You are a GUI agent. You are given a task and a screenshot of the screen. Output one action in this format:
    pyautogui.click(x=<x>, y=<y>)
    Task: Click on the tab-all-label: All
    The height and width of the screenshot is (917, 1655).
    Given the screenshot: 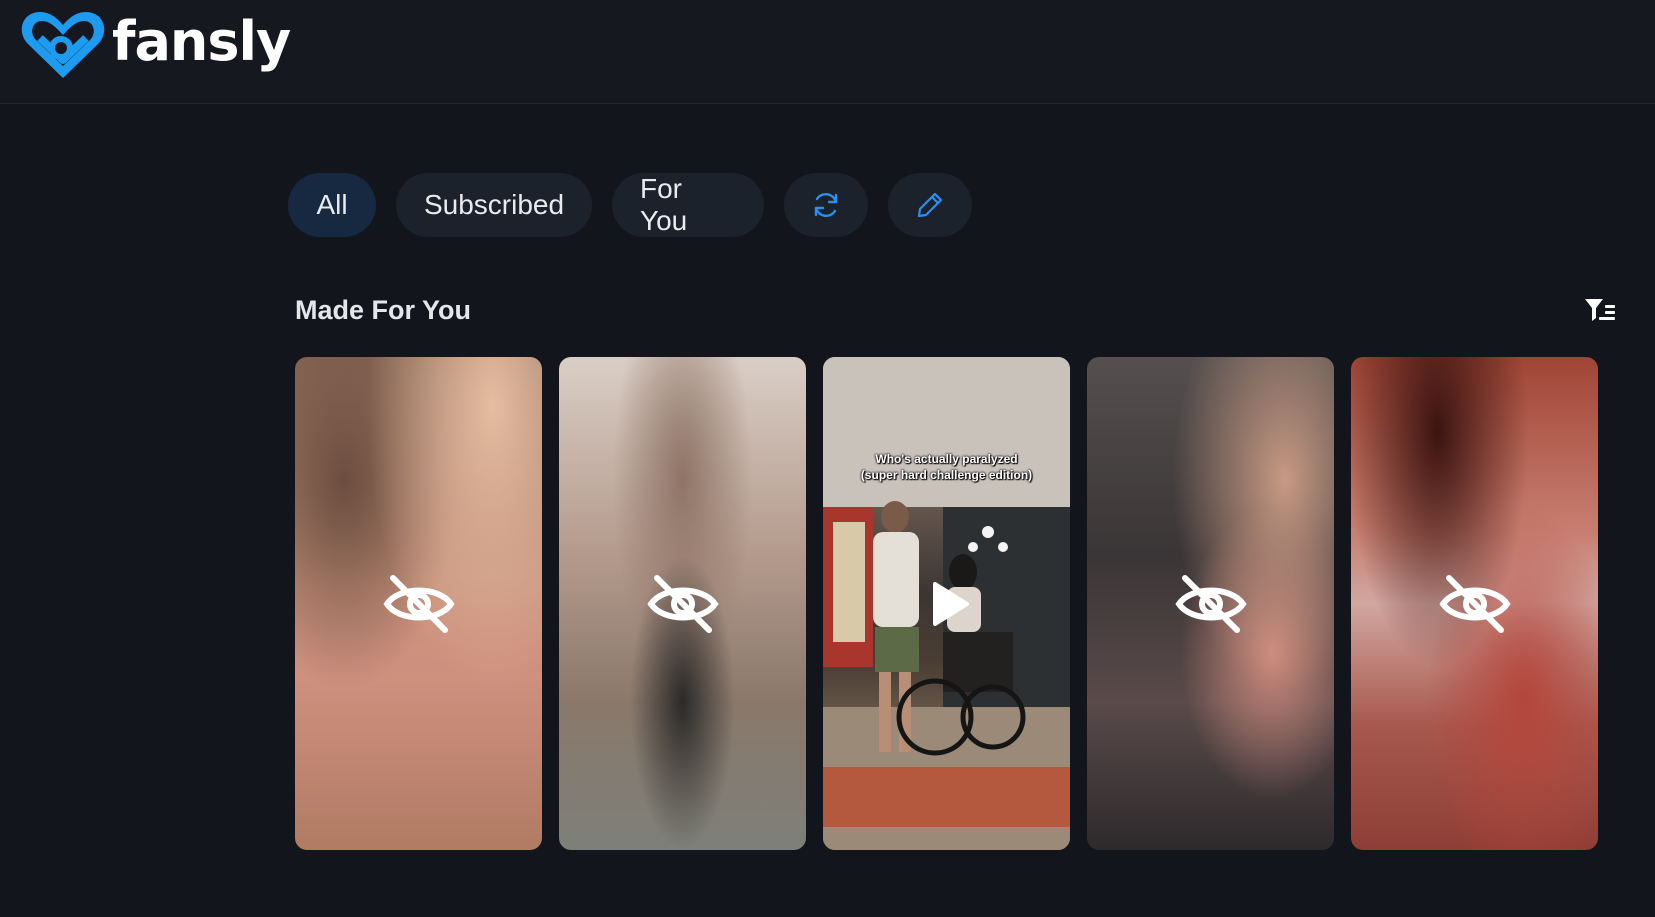 What is the action you would take?
    pyautogui.click(x=332, y=204)
    